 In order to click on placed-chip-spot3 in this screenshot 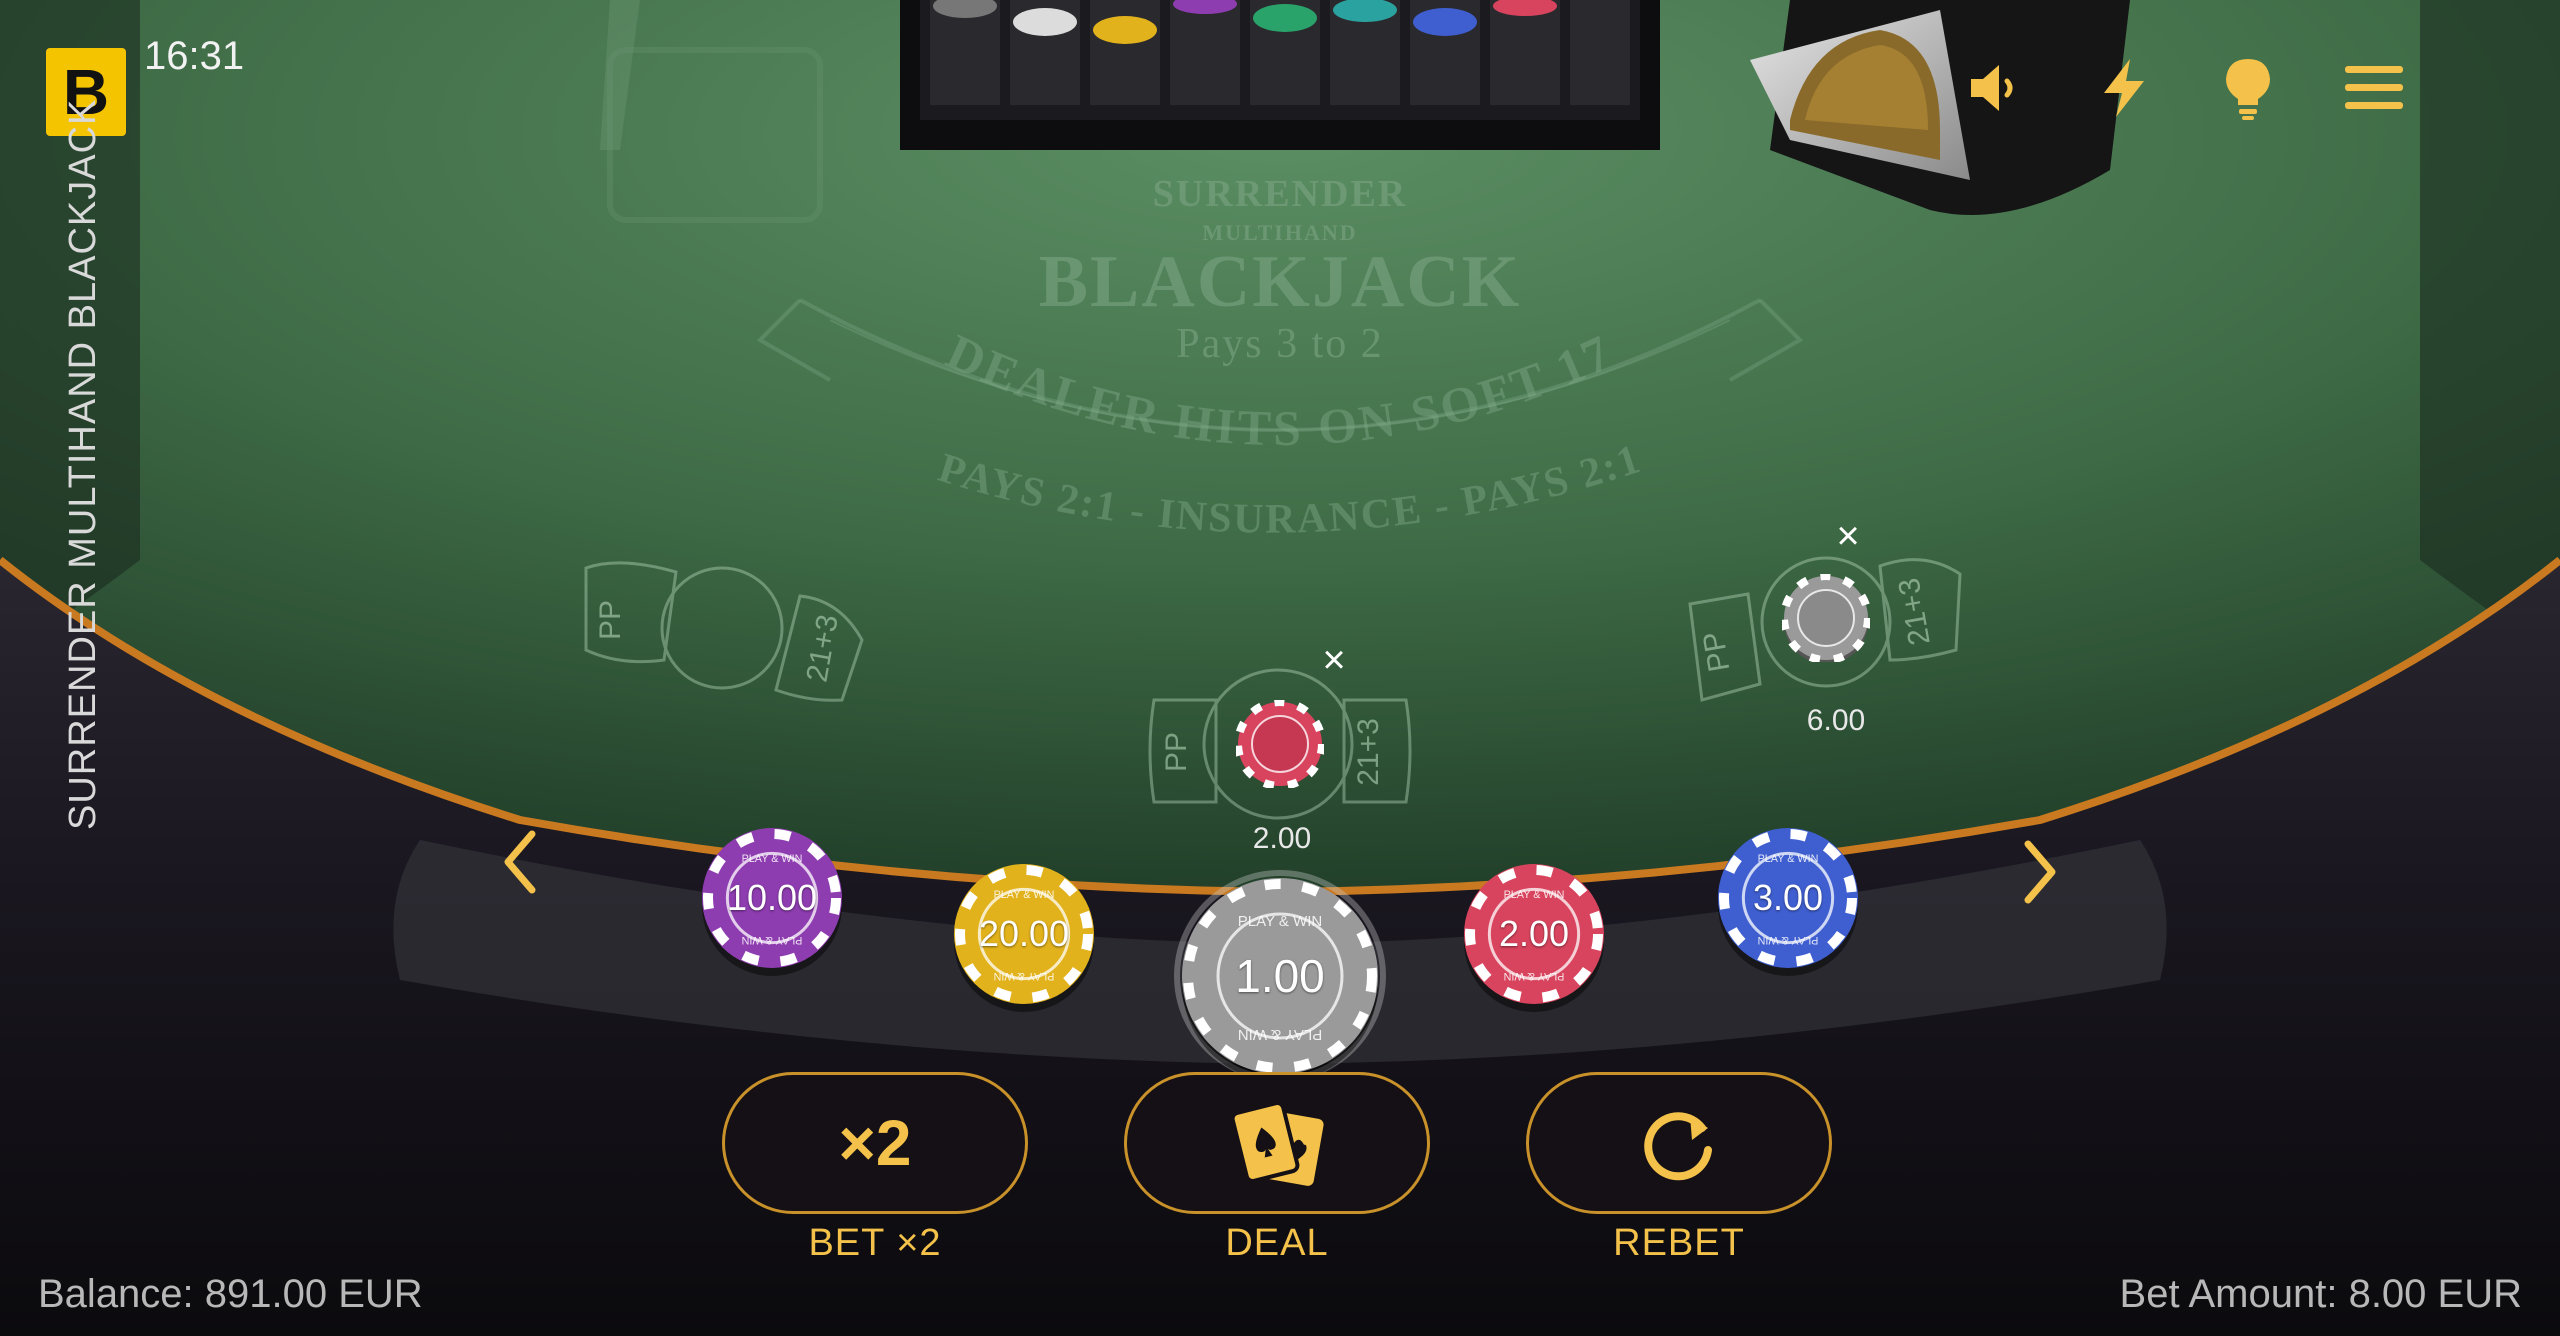, I will do `click(1826, 618)`.